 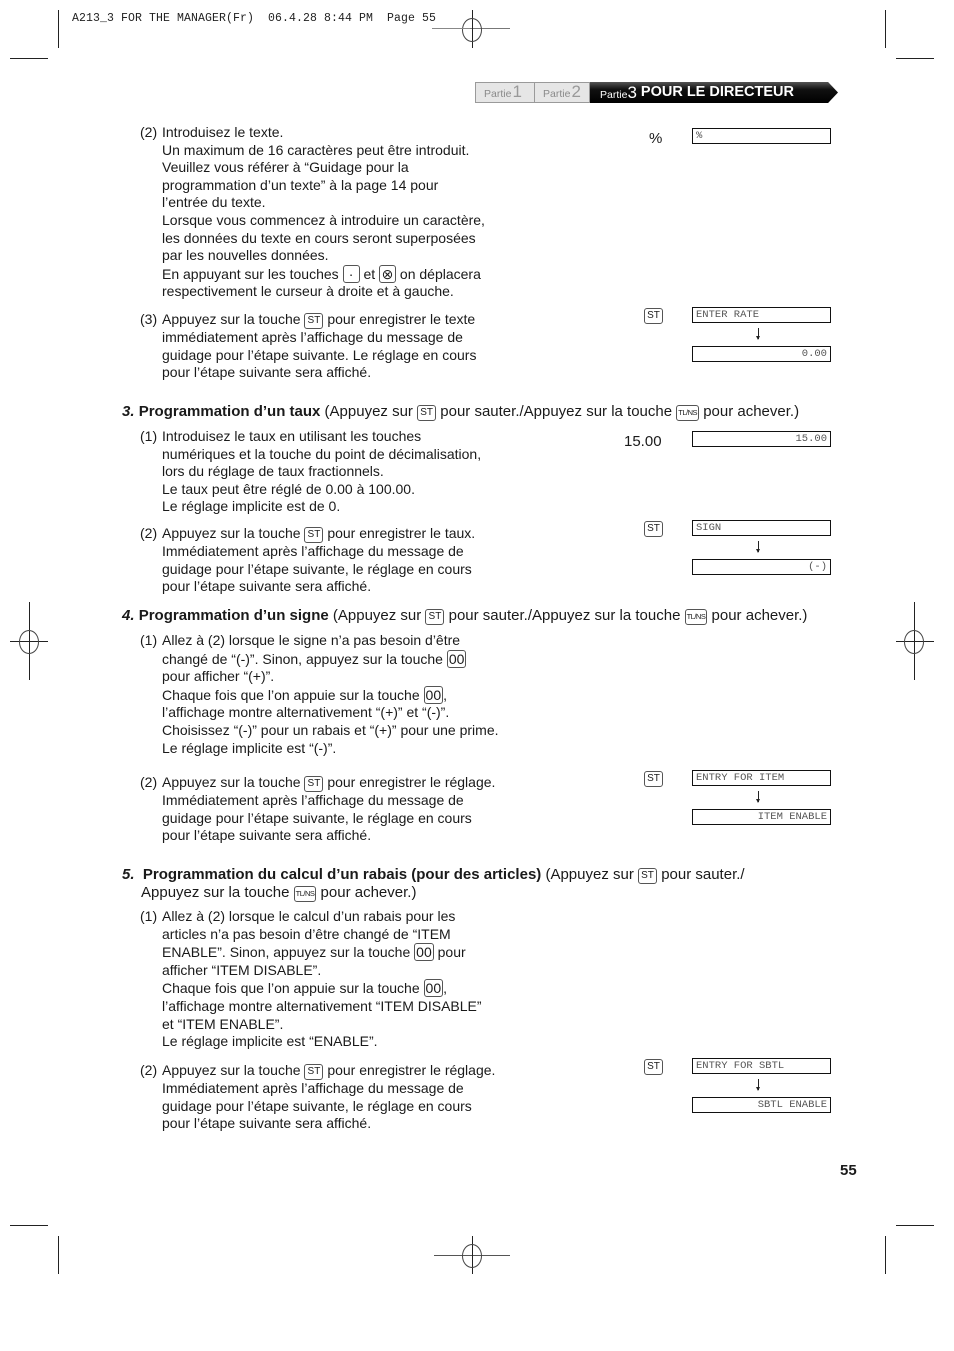 I want to click on text-line: Le réglage implicite est “(-)”., so click(x=249, y=747).